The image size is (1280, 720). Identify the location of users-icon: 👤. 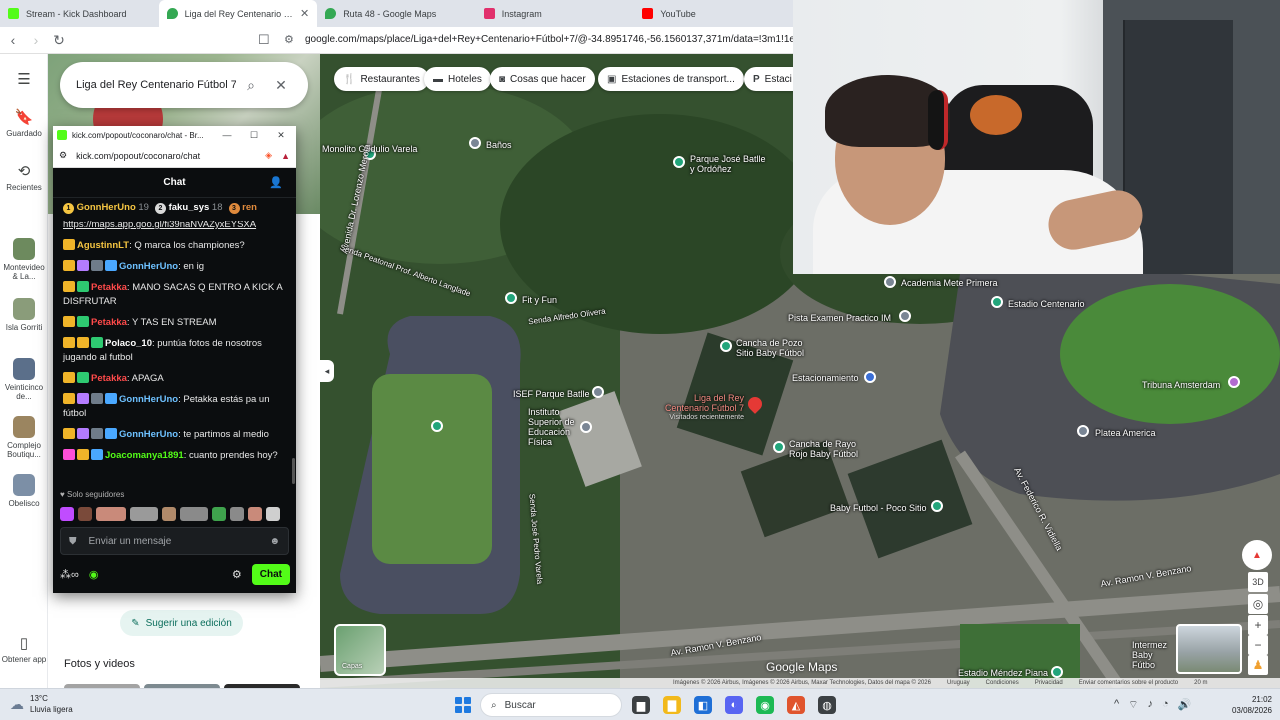
(276, 182).